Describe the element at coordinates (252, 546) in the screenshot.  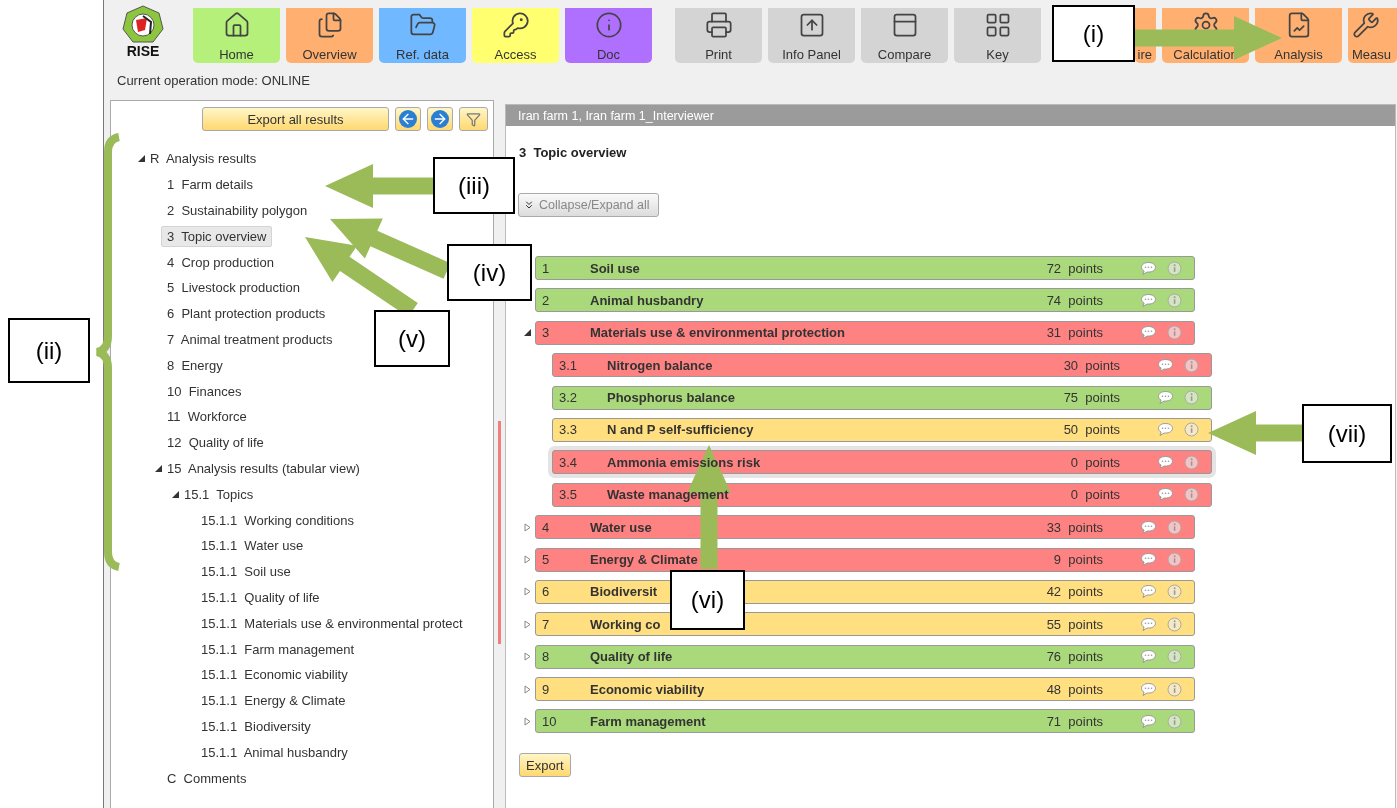
I see `tree-item: 15.1.1 Water use` at that location.